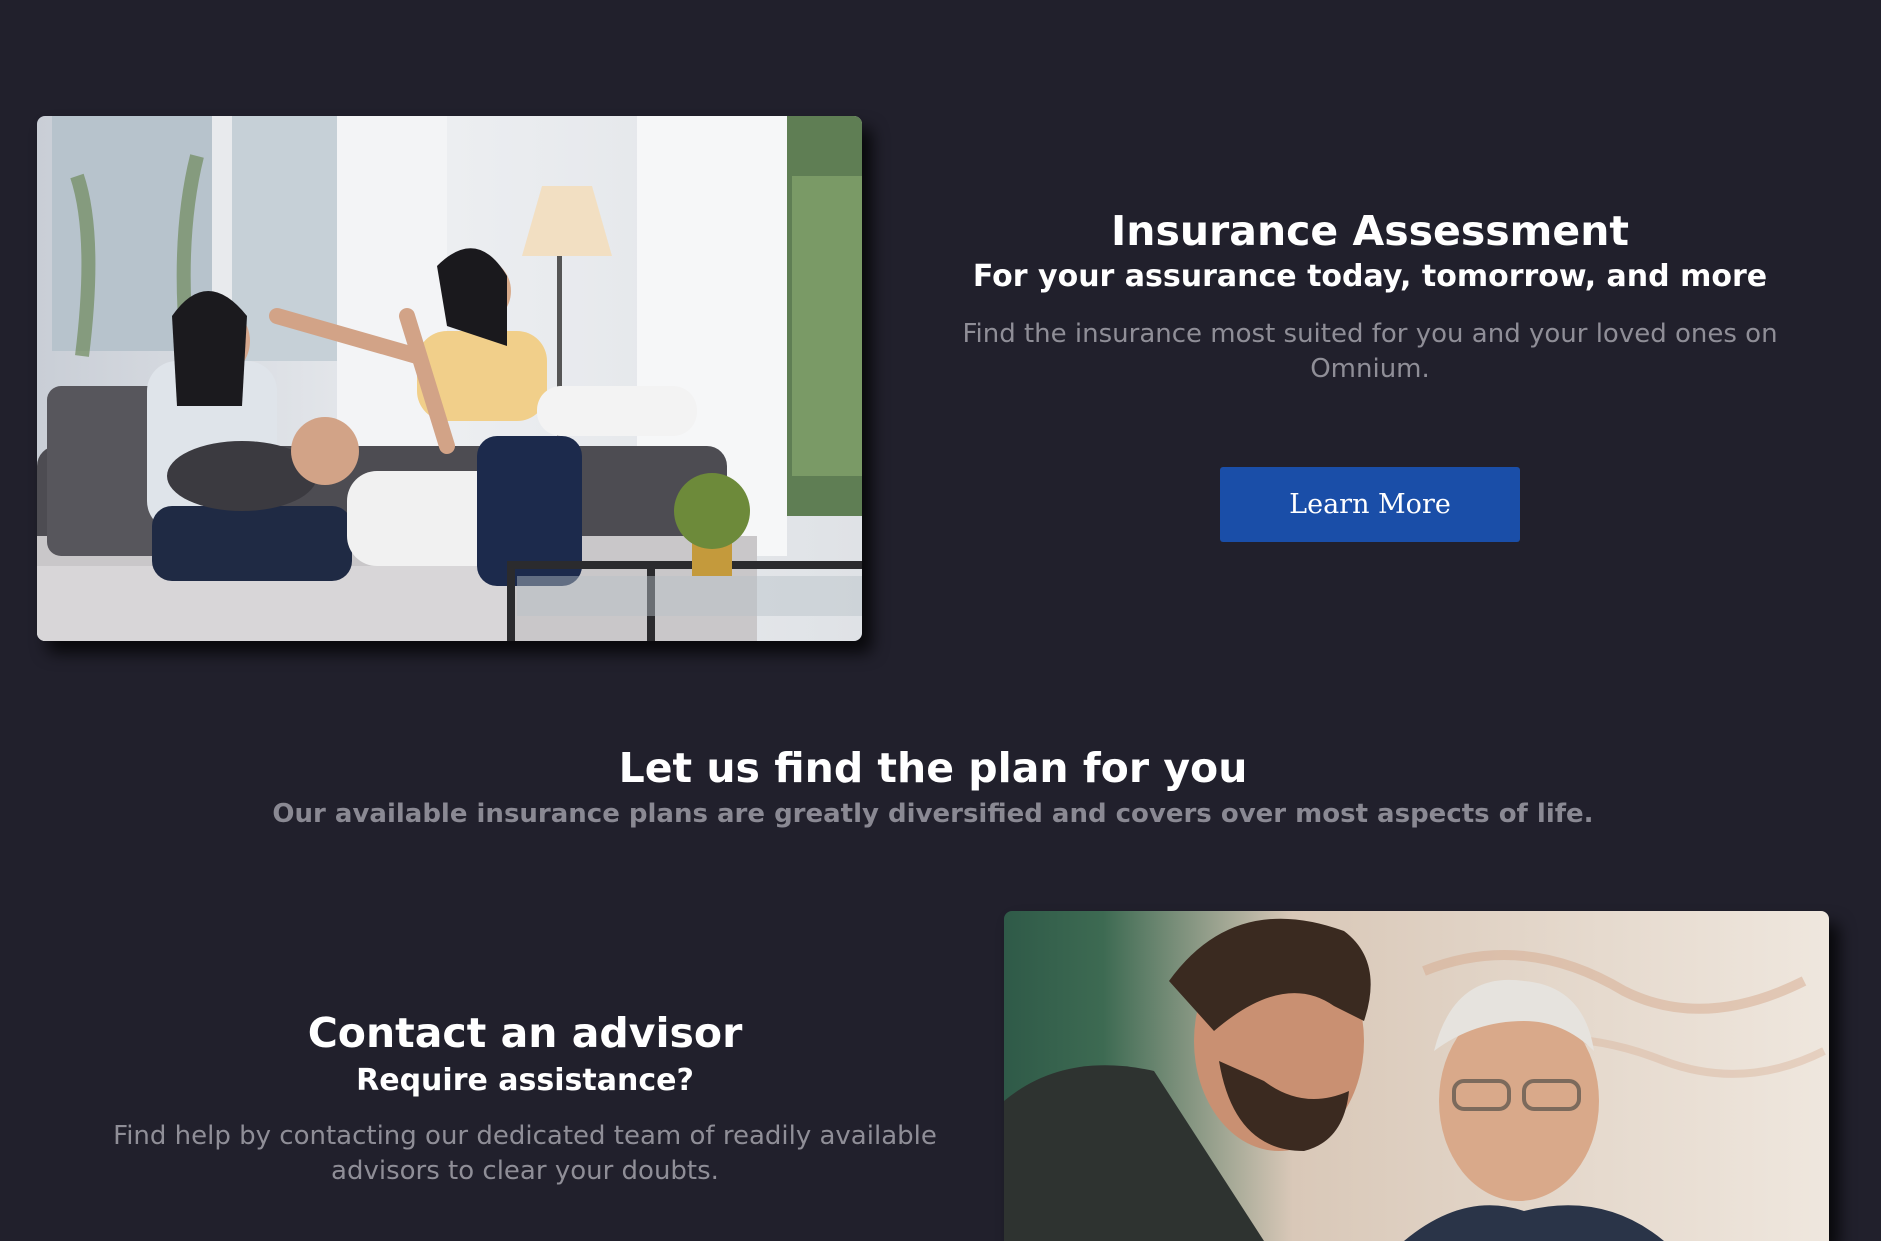  I want to click on advisor-title: Contact an advisor, so click(525, 1033).